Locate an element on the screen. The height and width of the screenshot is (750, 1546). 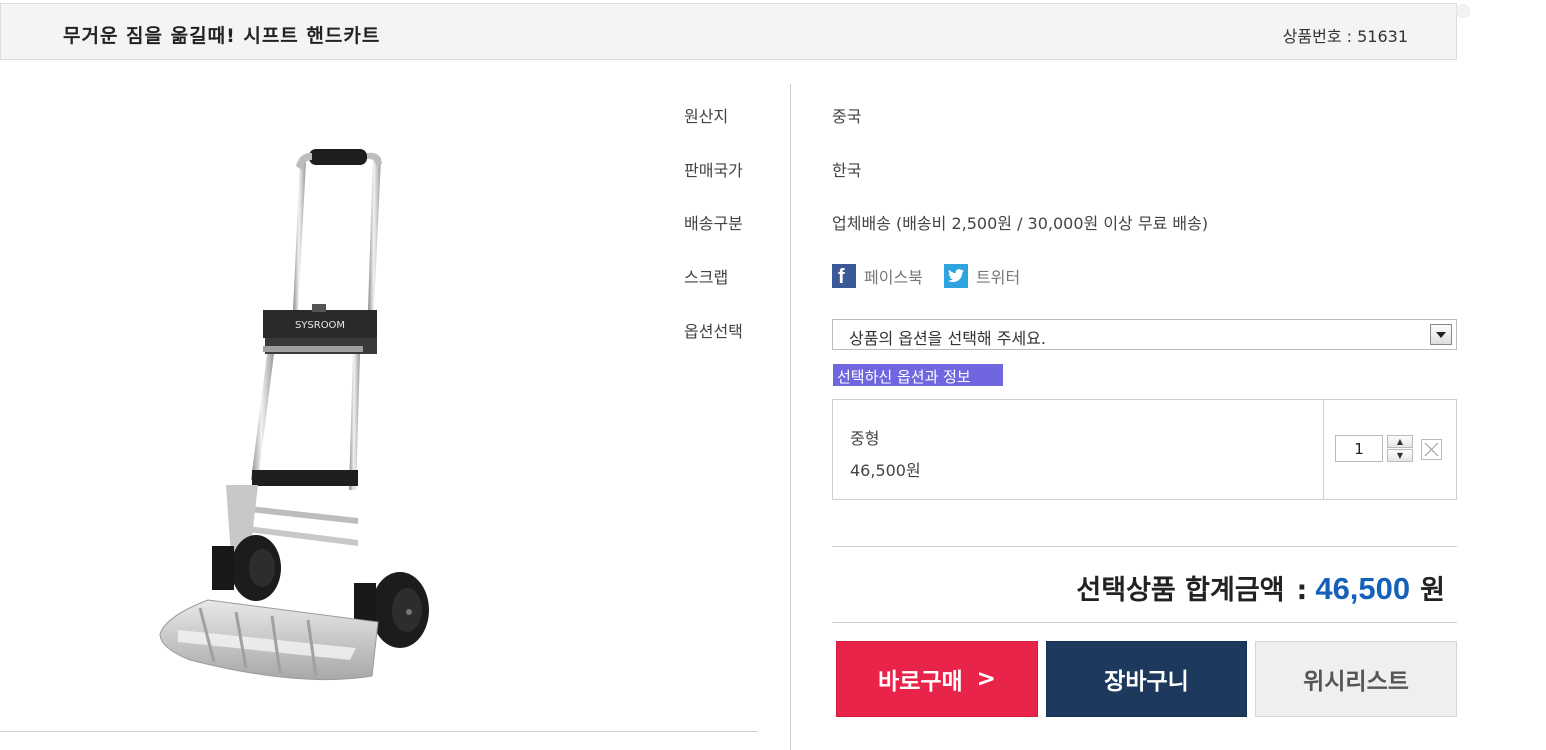
origin-value: 중국 is located at coordinates (847, 116).